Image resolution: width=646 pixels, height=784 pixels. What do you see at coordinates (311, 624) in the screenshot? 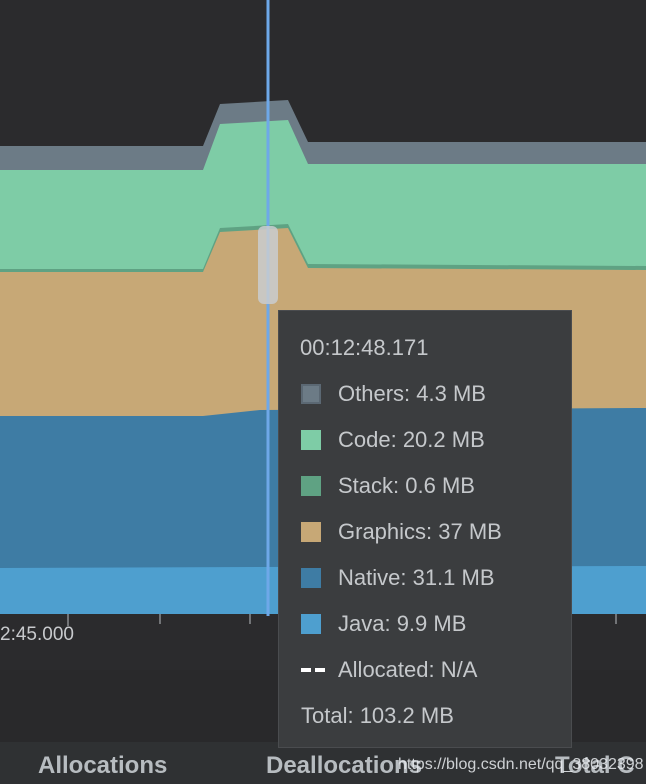
I see `java-swatch` at bounding box center [311, 624].